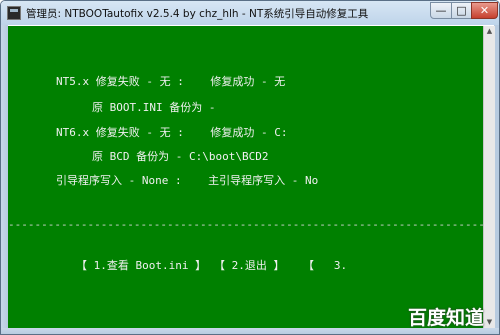 The width and height of the screenshot is (500, 335). Describe the element at coordinates (14, 13) in the screenshot. I see `console-app-icon` at that location.